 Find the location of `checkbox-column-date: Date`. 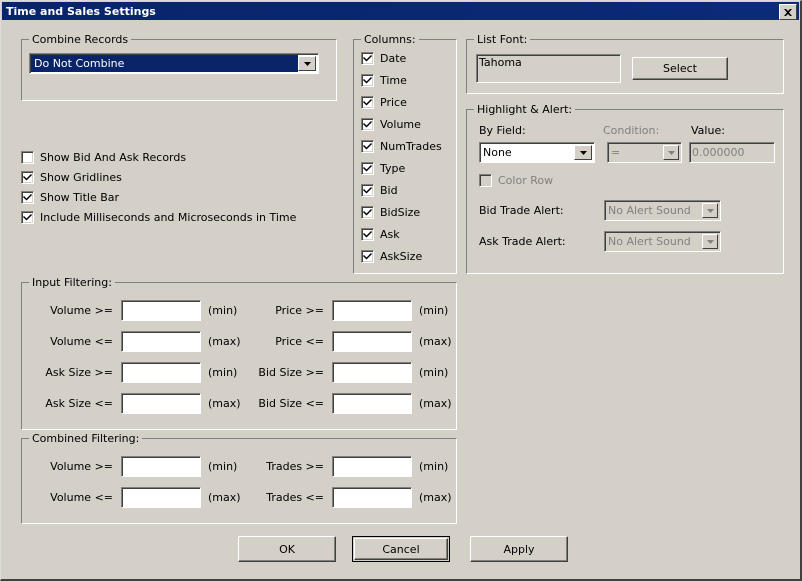

checkbox-column-date: Date is located at coordinates (383, 58).